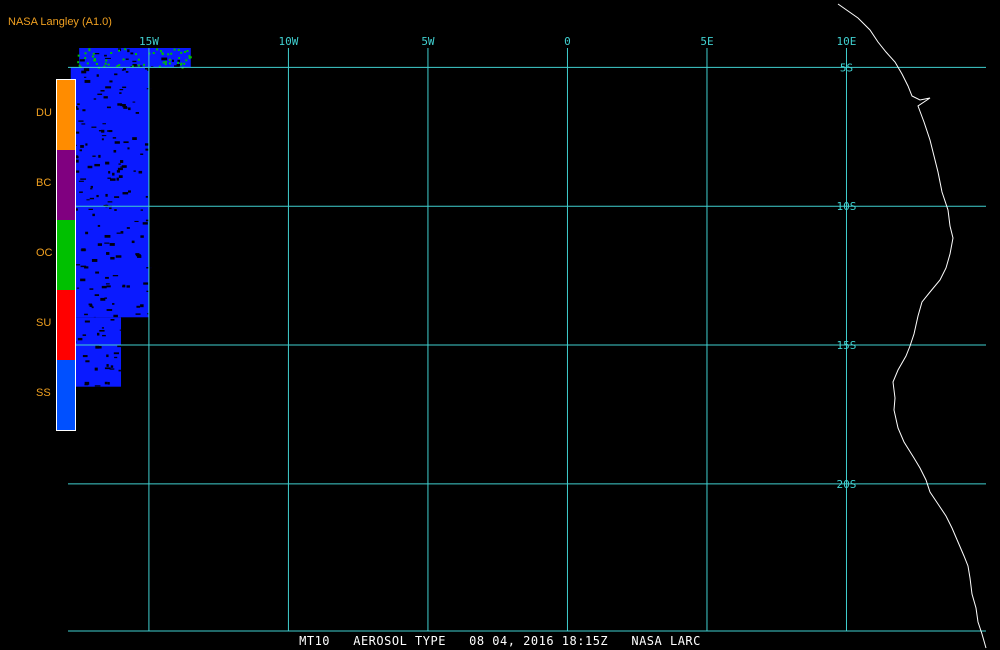 This screenshot has width=1000, height=650. What do you see at coordinates (44, 183) in the screenshot?
I see `legend-label-bc: BC` at bounding box center [44, 183].